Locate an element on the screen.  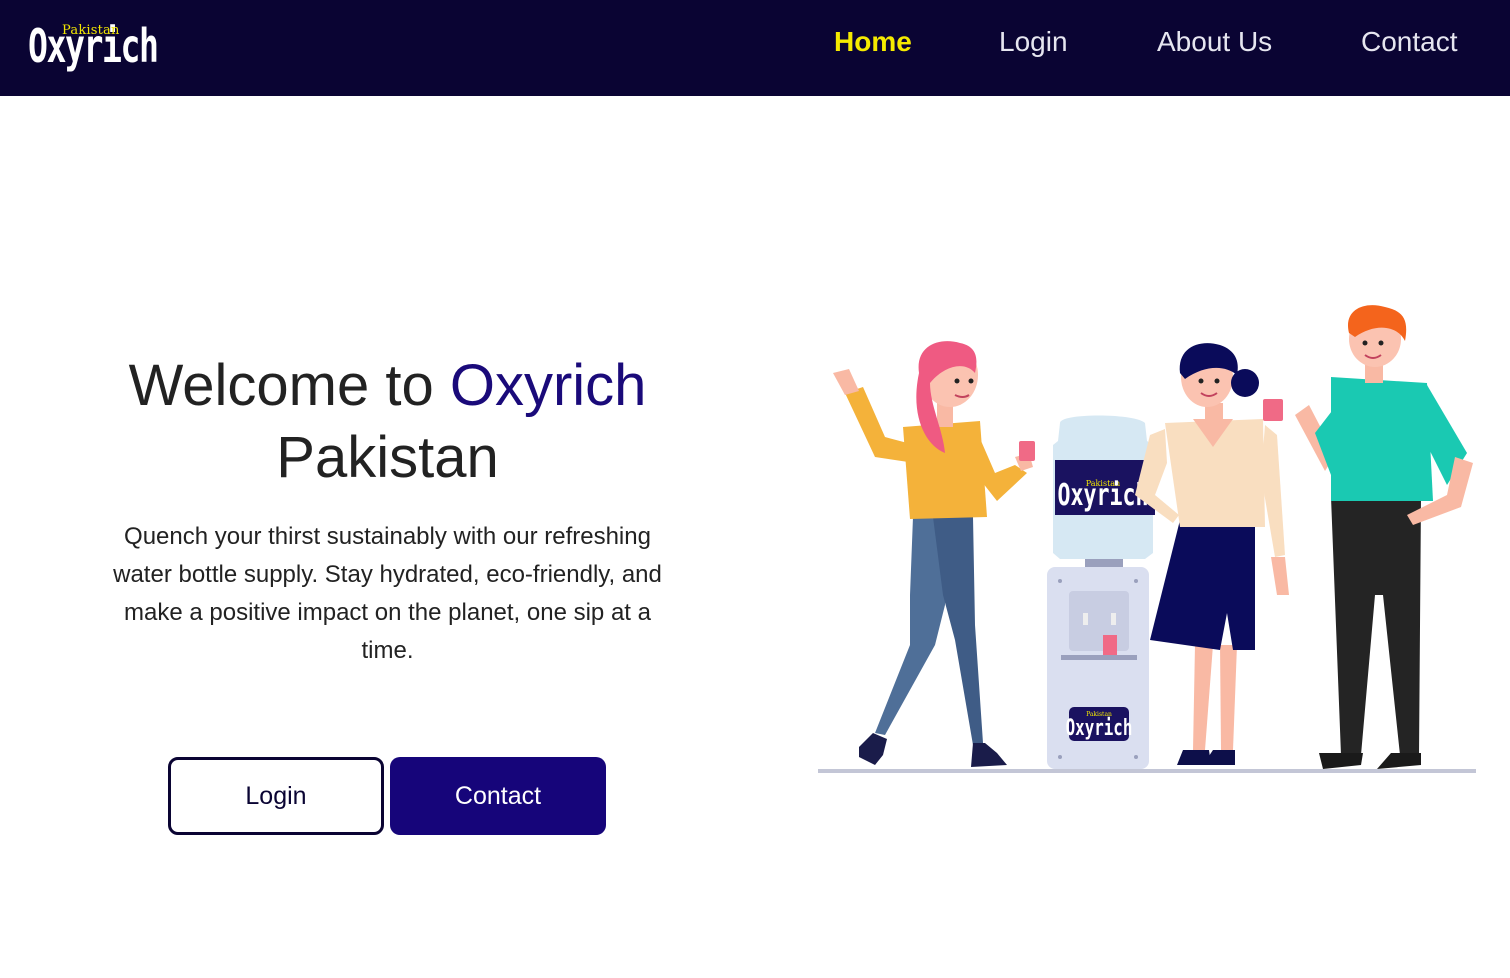
nav-link-about-us: About Us is located at coordinates (1214, 42).